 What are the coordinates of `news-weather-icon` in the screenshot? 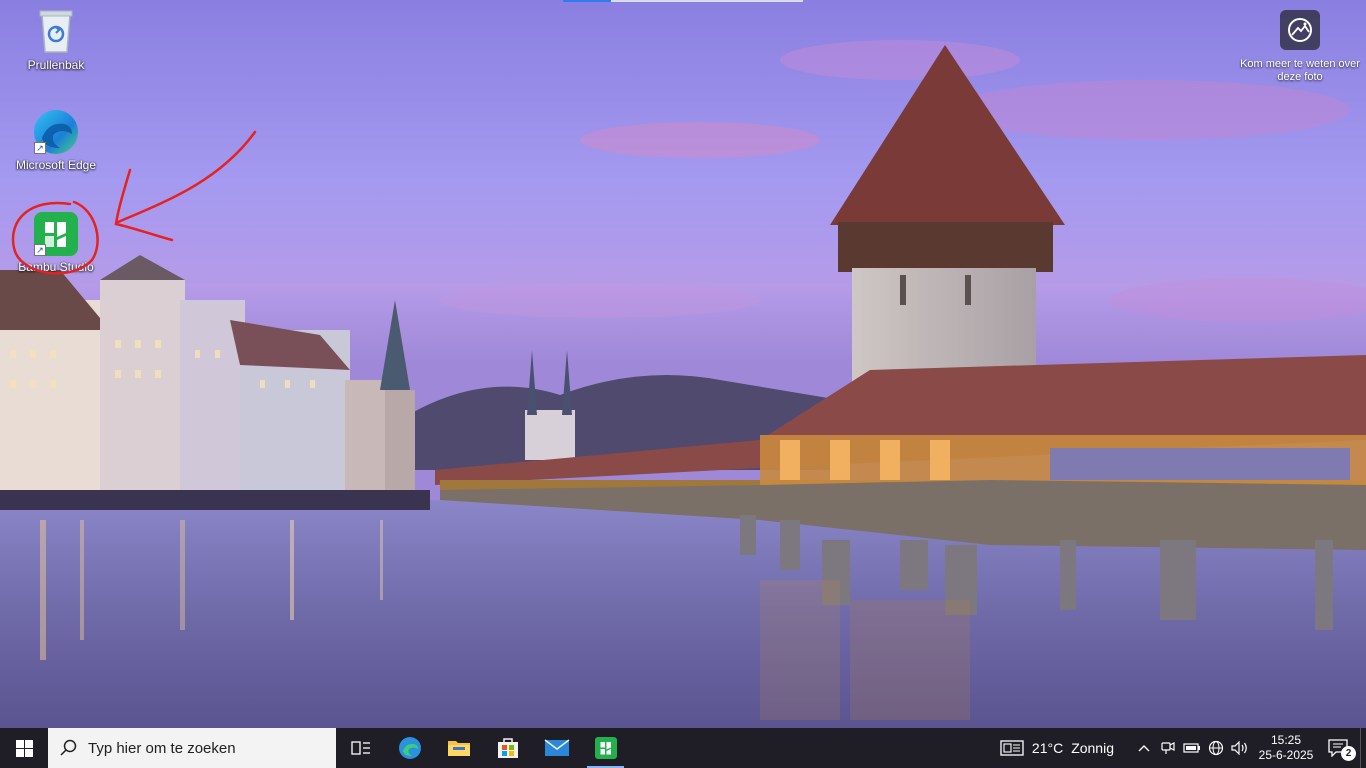 It's located at (1012, 748).